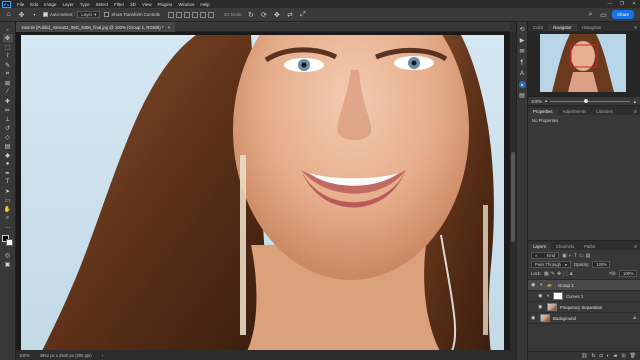  I want to click on 3d-scale-icon: ⤢, so click(302, 14).